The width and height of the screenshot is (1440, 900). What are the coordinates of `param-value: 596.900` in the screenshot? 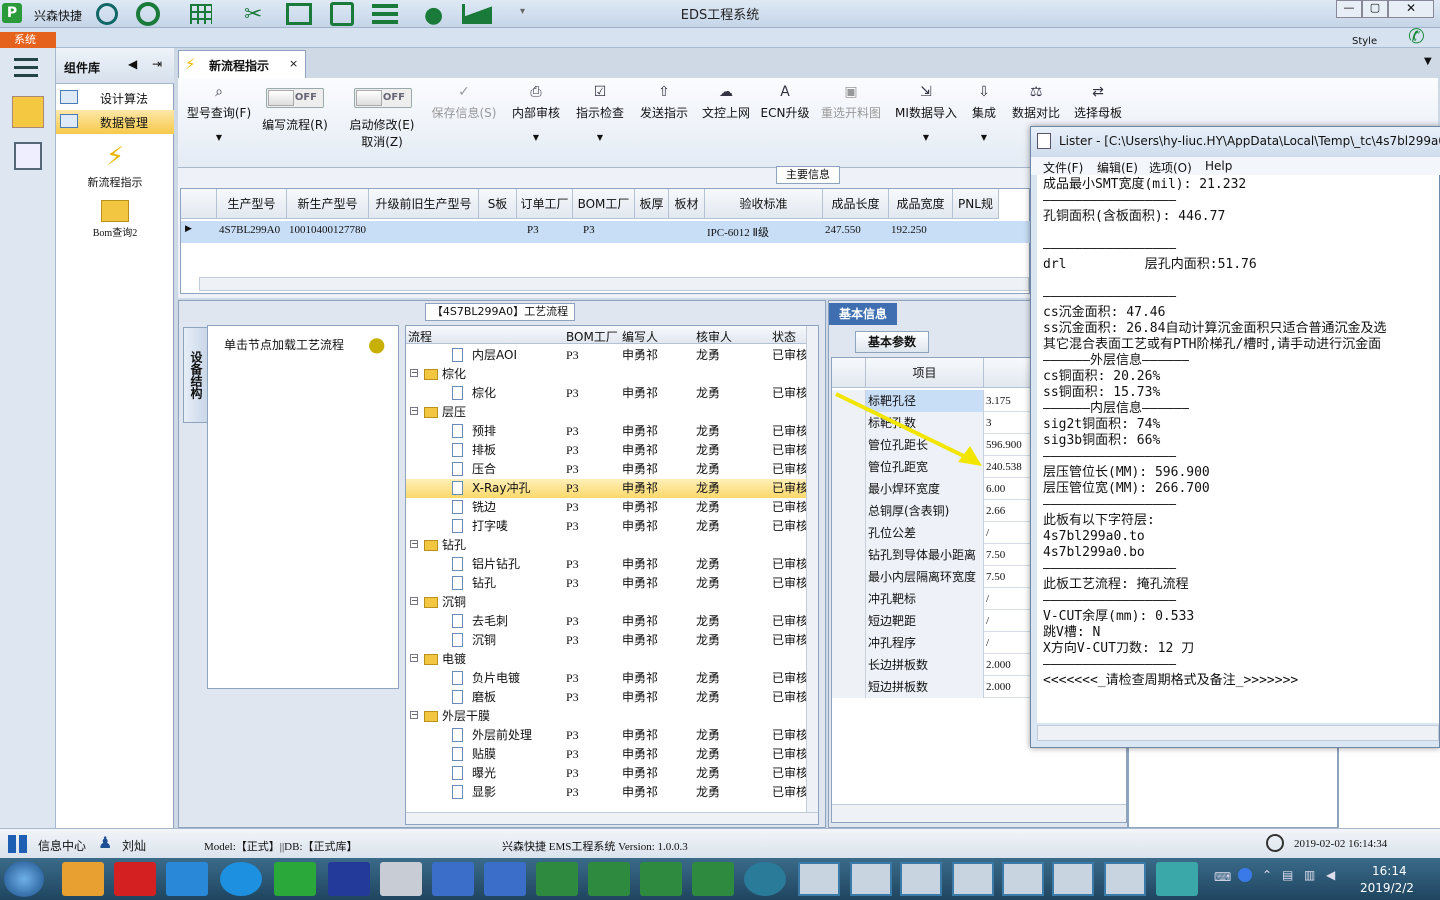 It's located at (1004, 445).